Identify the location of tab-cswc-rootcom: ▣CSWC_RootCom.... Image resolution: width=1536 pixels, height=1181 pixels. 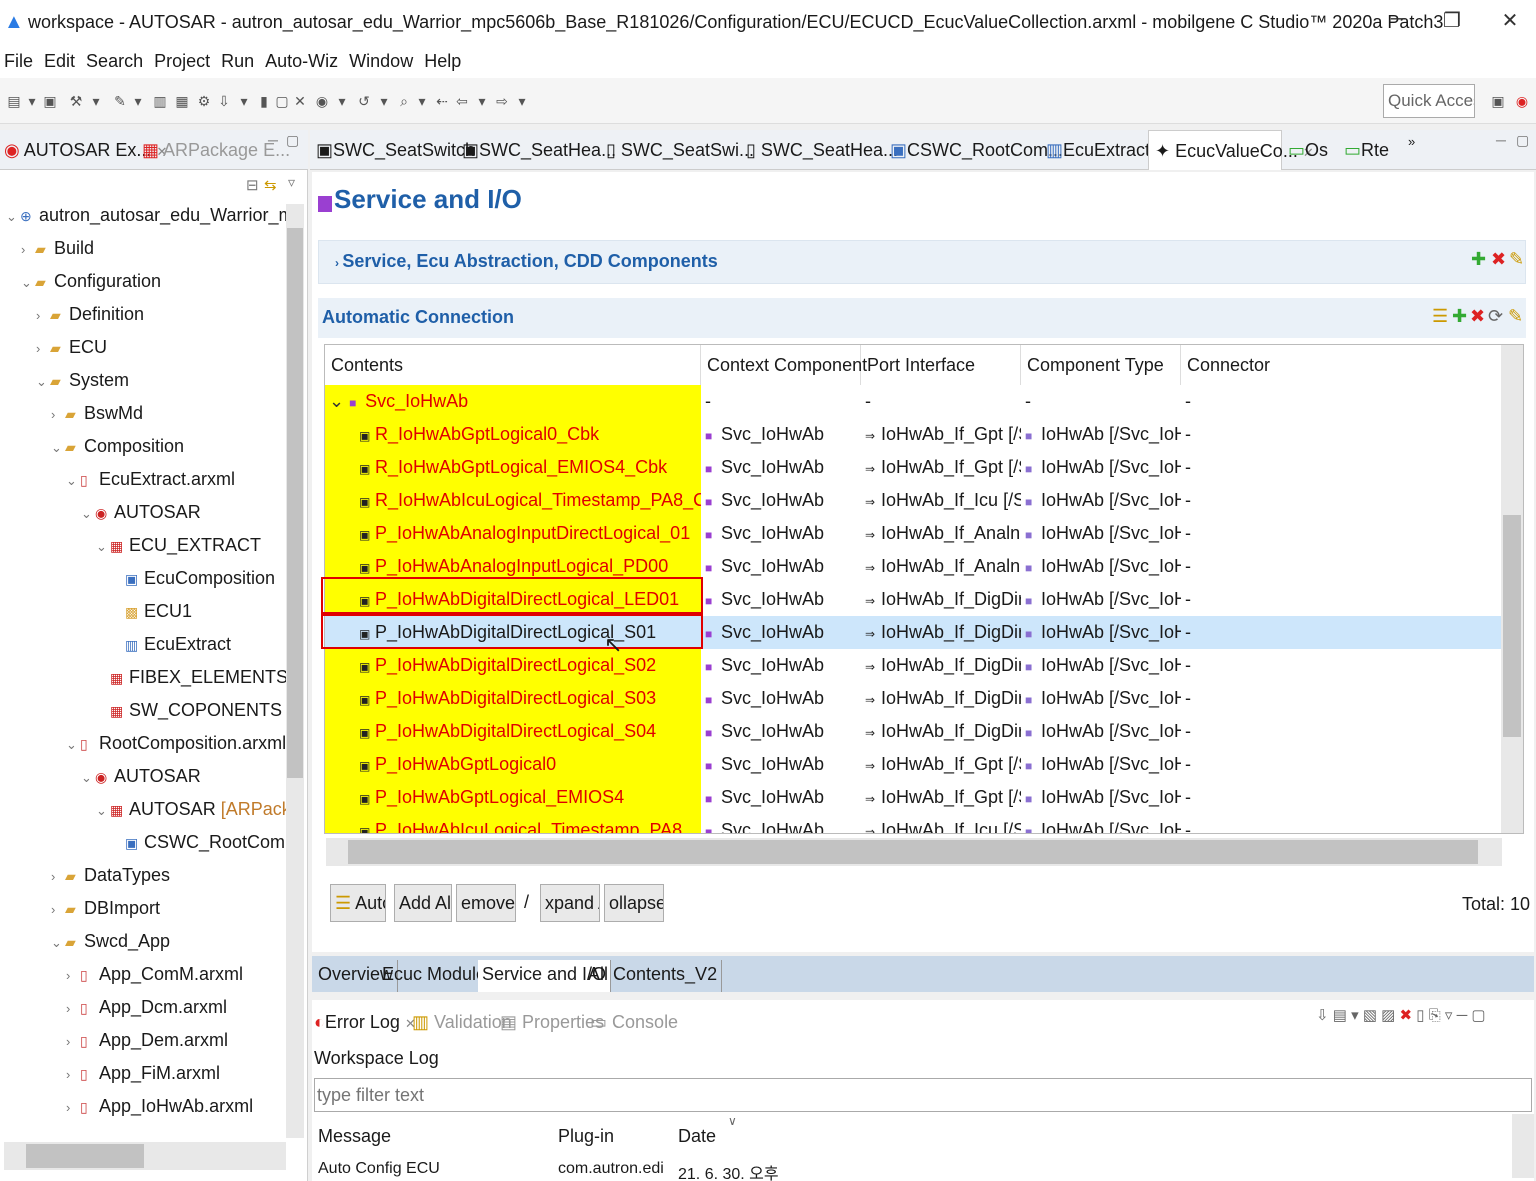
(976, 150).